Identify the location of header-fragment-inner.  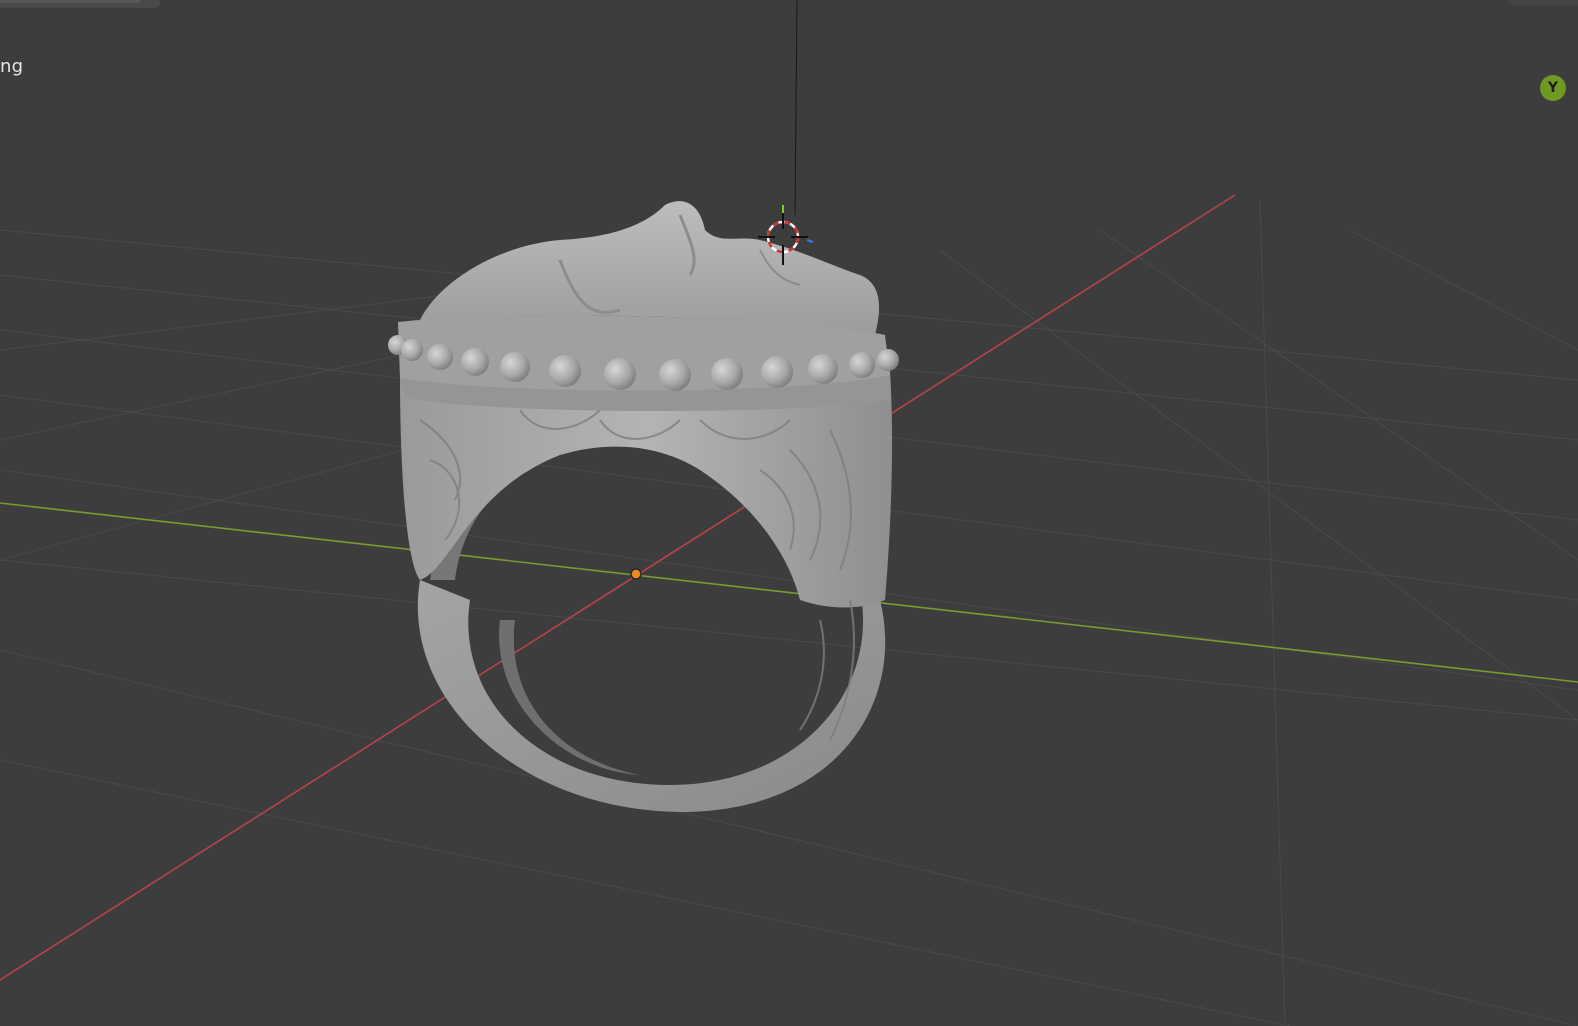
(70, 1).